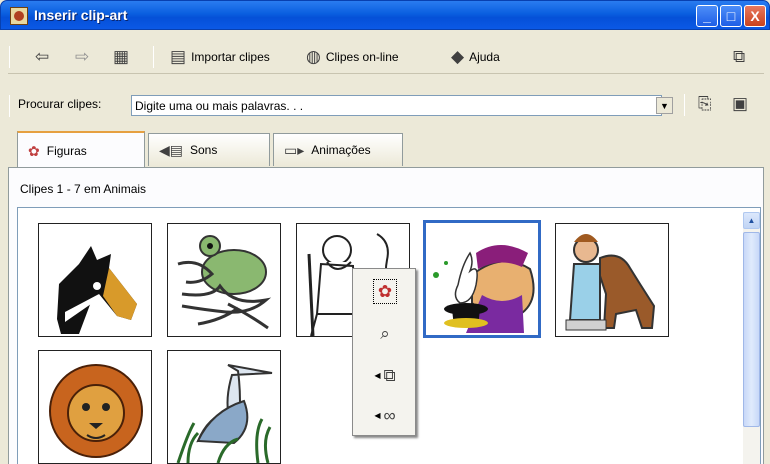  I want to click on tab-figuras: ✿ Figuras, so click(81, 150).